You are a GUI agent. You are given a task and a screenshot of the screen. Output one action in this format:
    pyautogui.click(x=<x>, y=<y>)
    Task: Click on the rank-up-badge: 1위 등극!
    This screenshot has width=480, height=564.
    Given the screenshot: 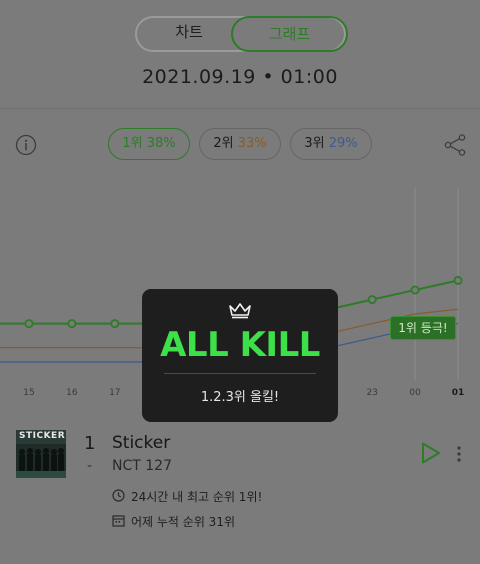 What is the action you would take?
    pyautogui.click(x=423, y=328)
    